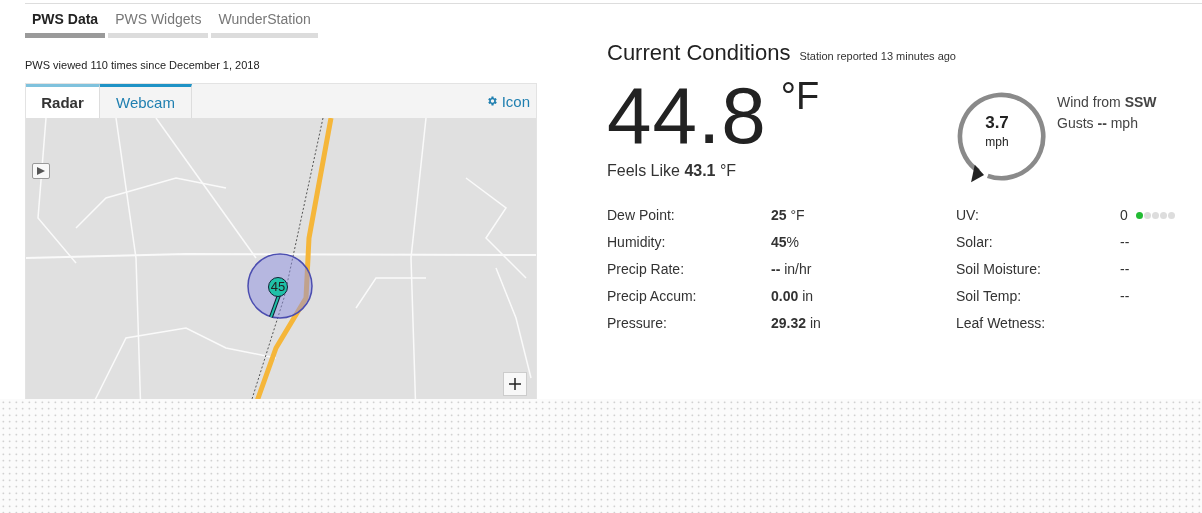 This screenshot has width=1202, height=513. What do you see at coordinates (796, 323) in the screenshot?
I see `reading-value: 29.32 in` at bounding box center [796, 323].